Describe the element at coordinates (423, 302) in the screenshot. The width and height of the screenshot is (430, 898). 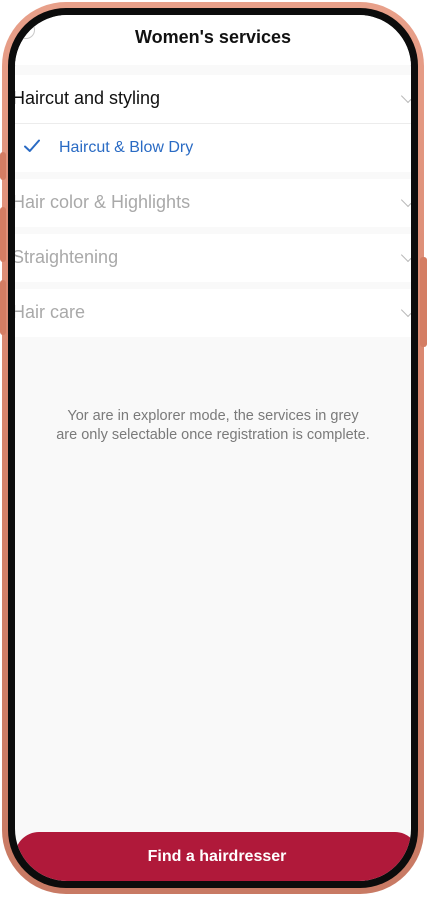
I see `power-button` at that location.